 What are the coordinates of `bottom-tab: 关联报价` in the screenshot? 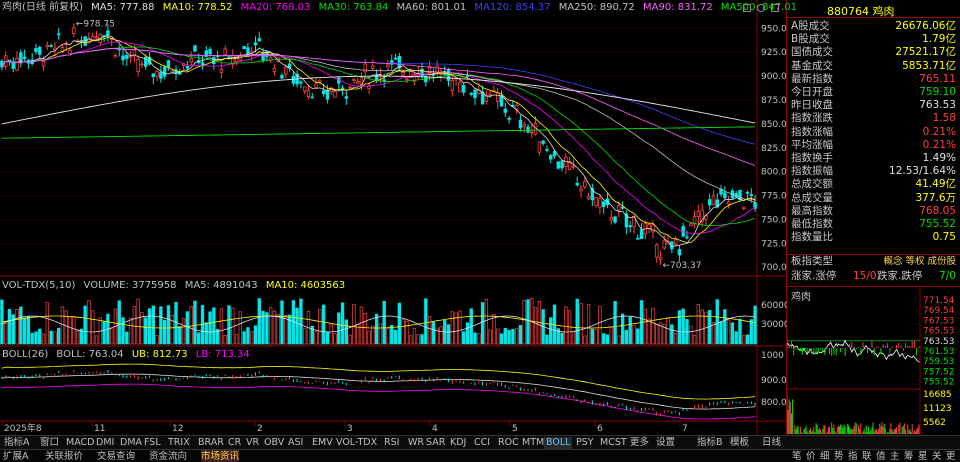 It's located at (64, 456).